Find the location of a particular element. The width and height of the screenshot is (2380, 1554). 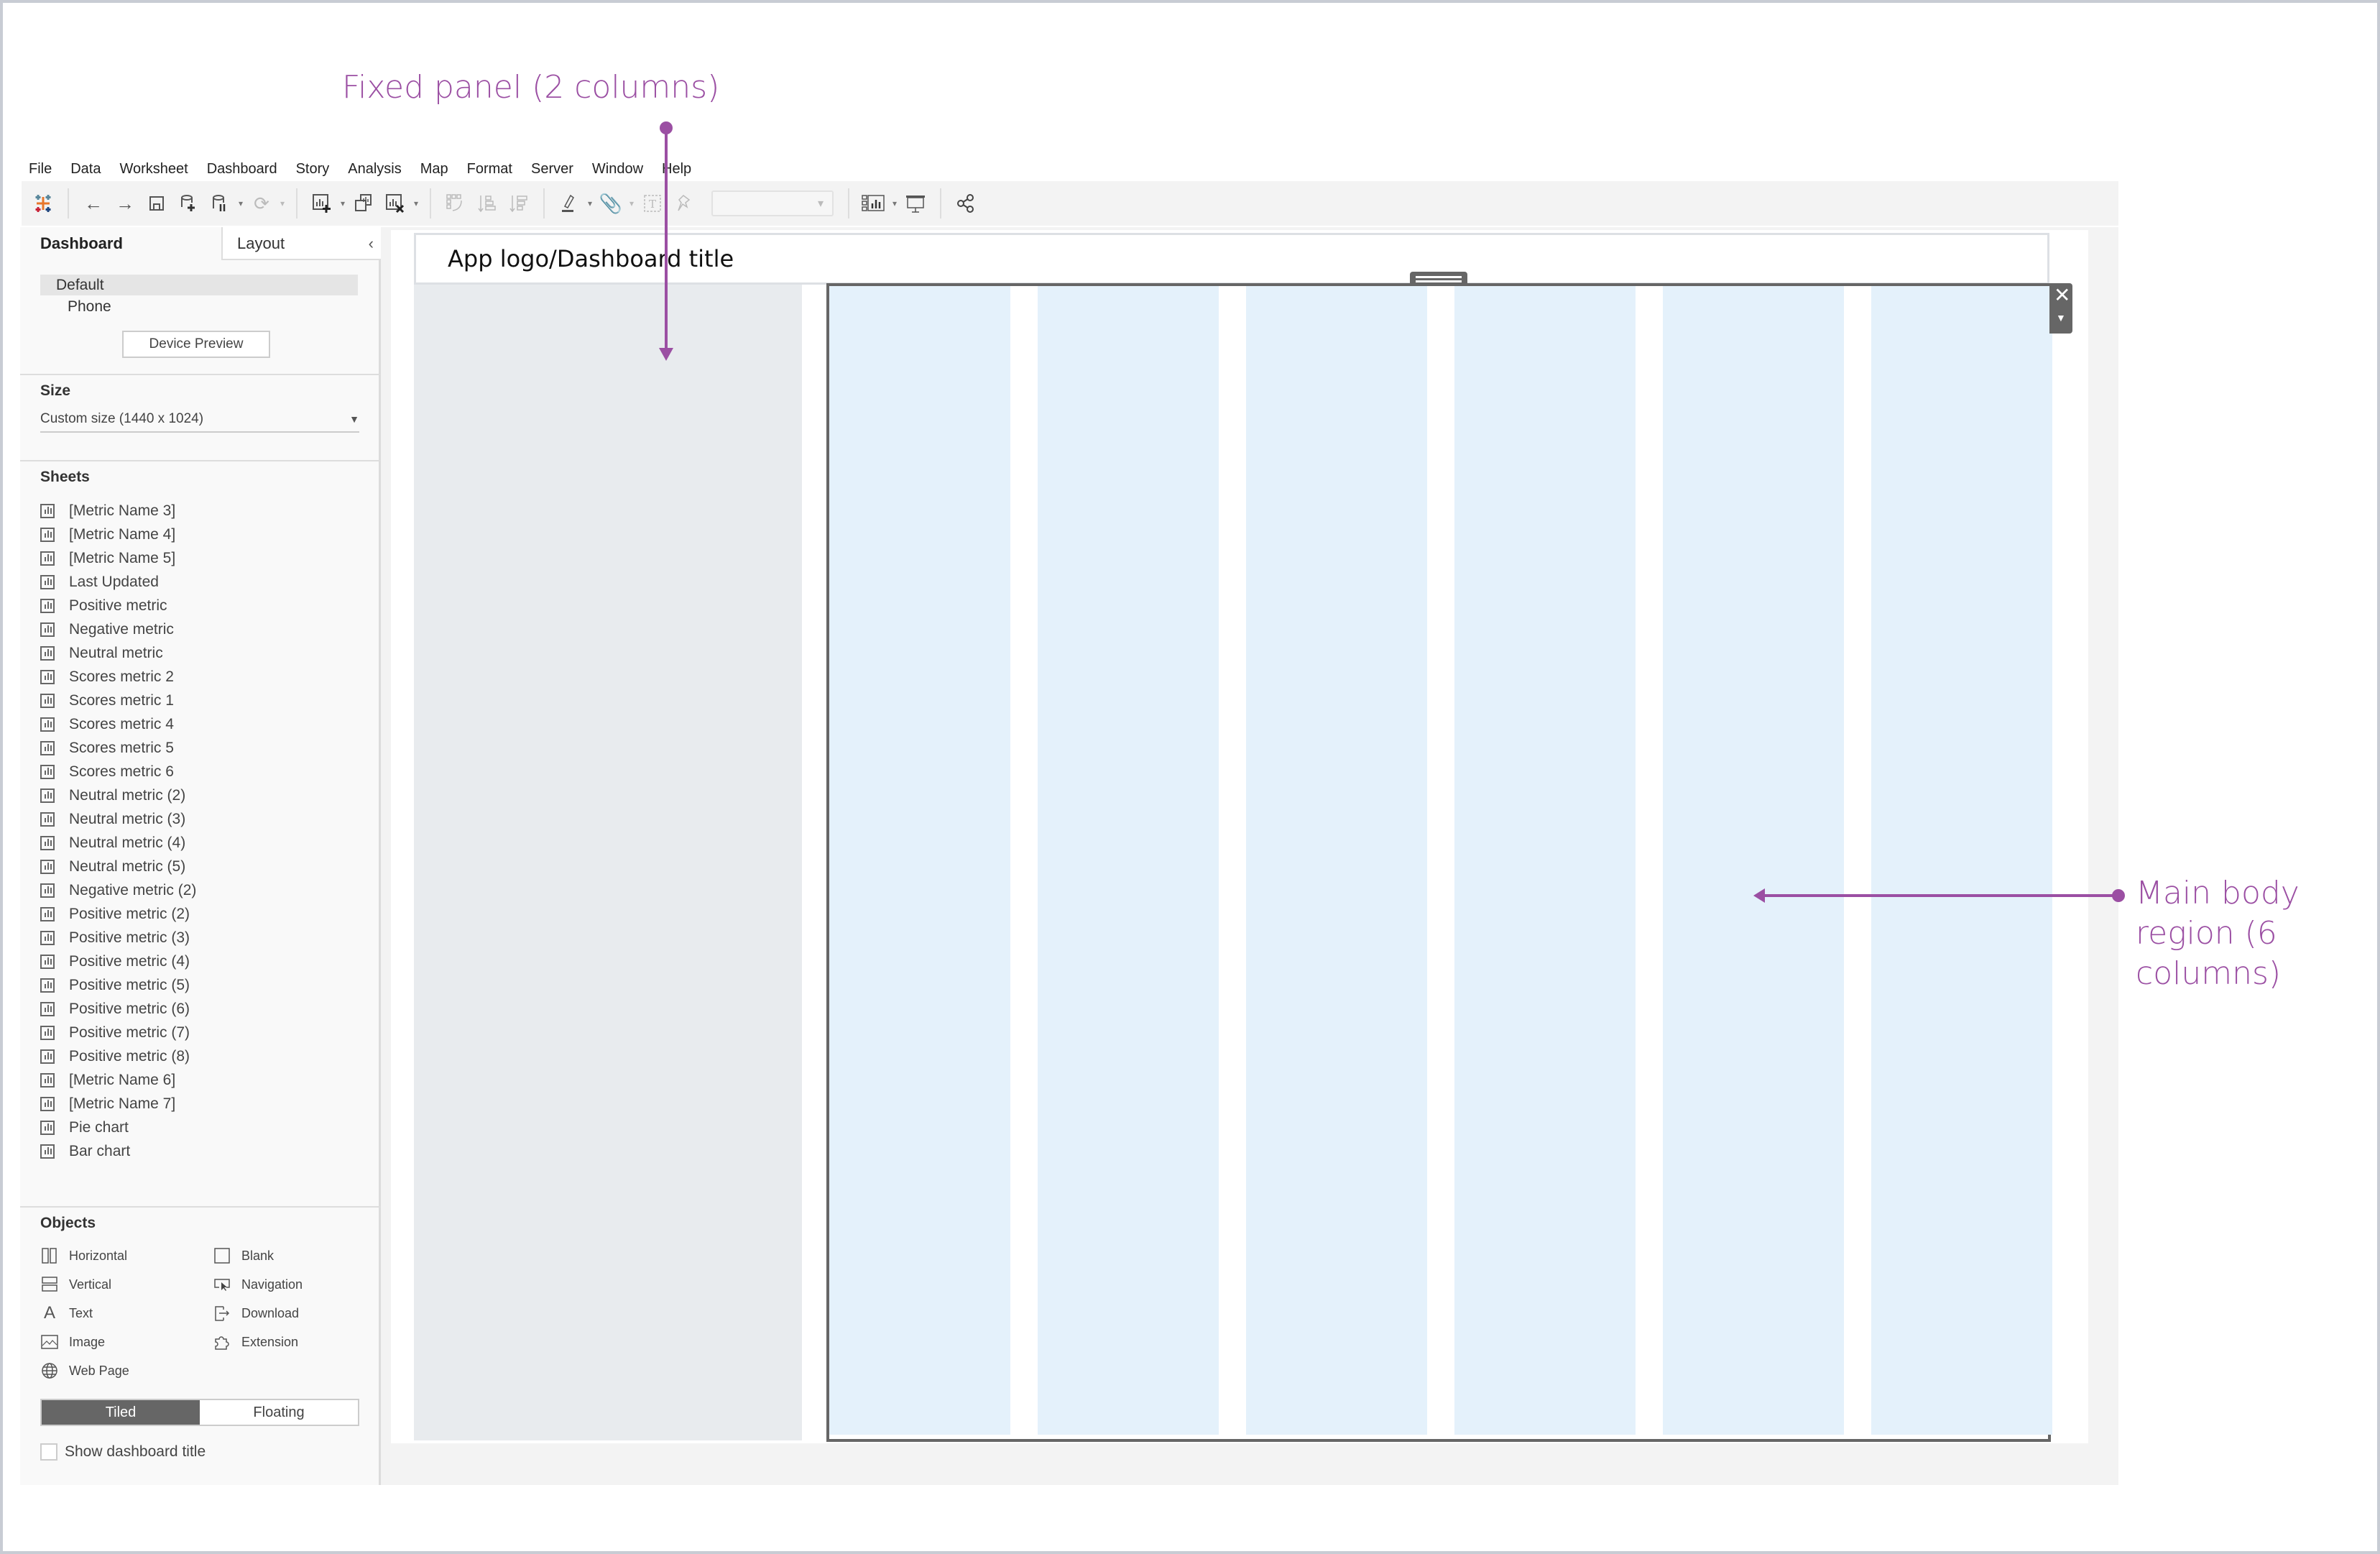

more-options-icon: ▼ is located at coordinates (2061, 318).